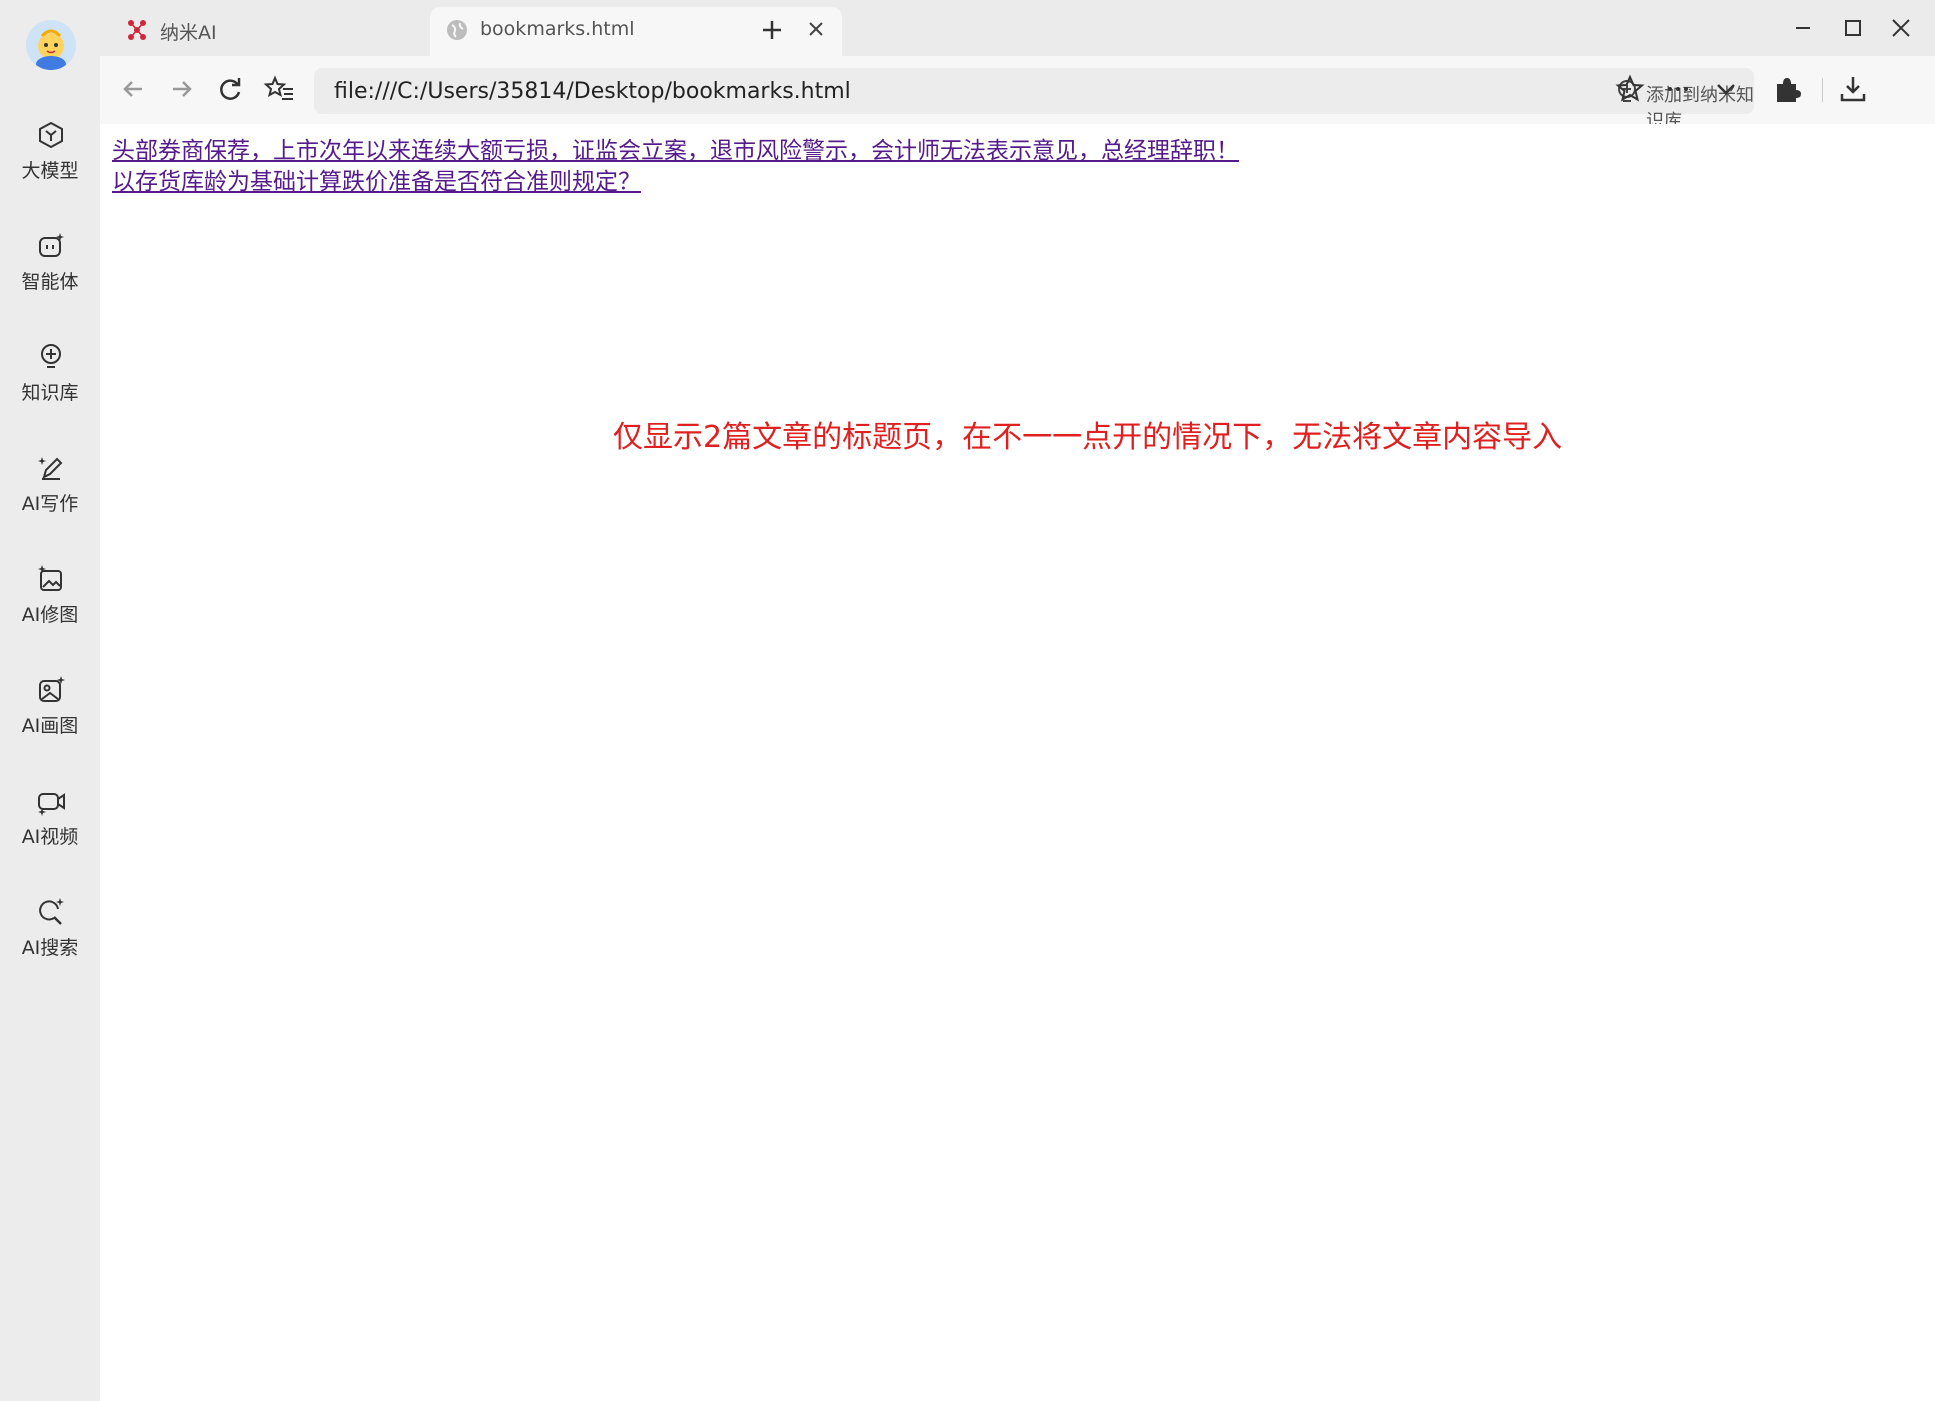 This screenshot has height=1401, width=1935. Describe the element at coordinates (1678, 89) in the screenshot. I see `more-options-icon` at that location.